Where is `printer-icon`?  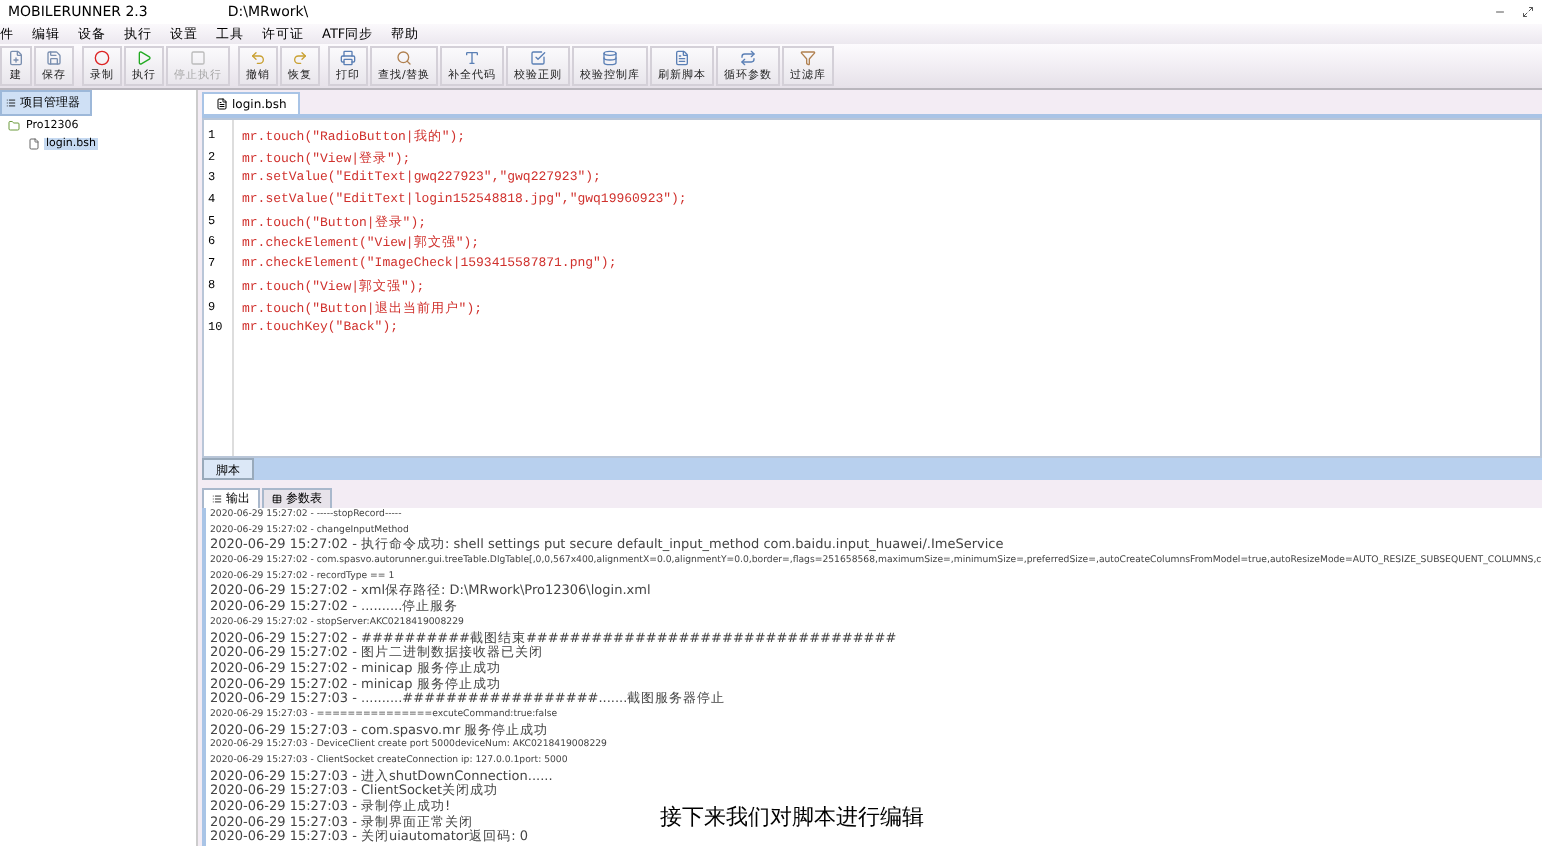
printer-icon is located at coordinates (348, 58).